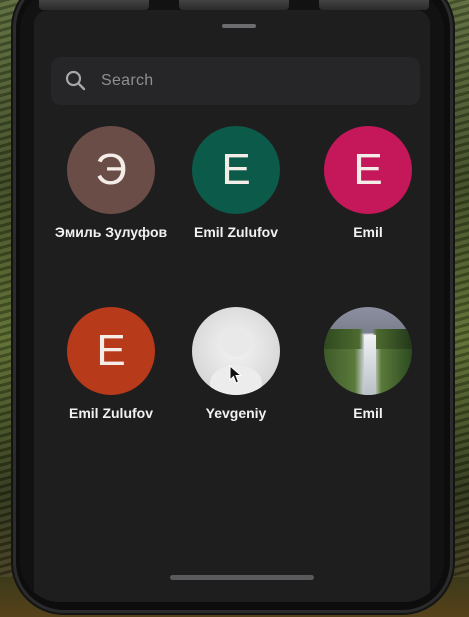 This screenshot has width=469, height=617. Describe the element at coordinates (239, 26) in the screenshot. I see `sheet-grabber` at that location.